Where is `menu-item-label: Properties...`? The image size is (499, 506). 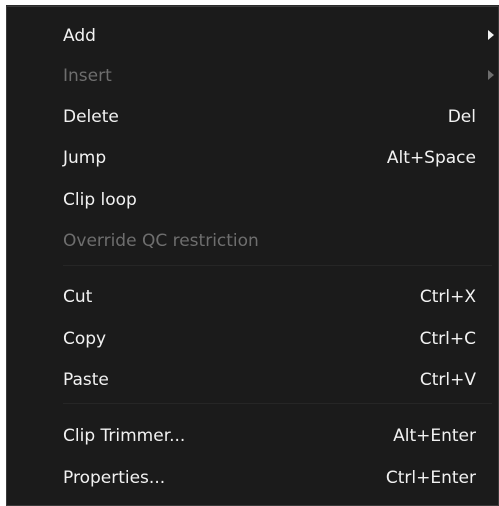 menu-item-label: Properties... is located at coordinates (114, 478).